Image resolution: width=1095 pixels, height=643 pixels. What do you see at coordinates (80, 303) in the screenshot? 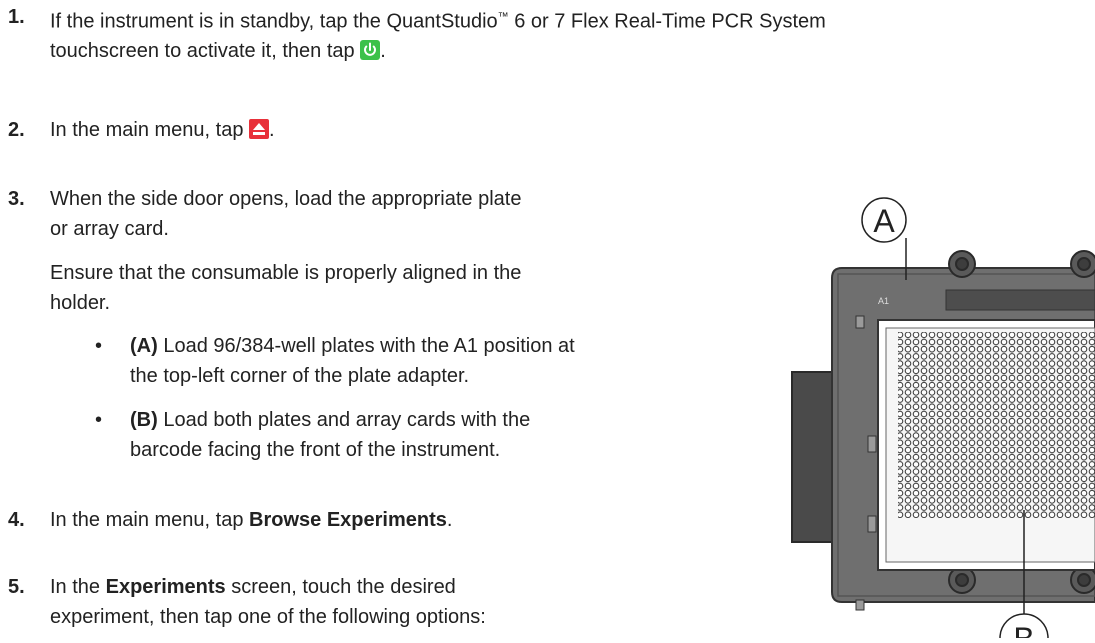
I see `step-3-note-line-2: holder.` at bounding box center [80, 303].